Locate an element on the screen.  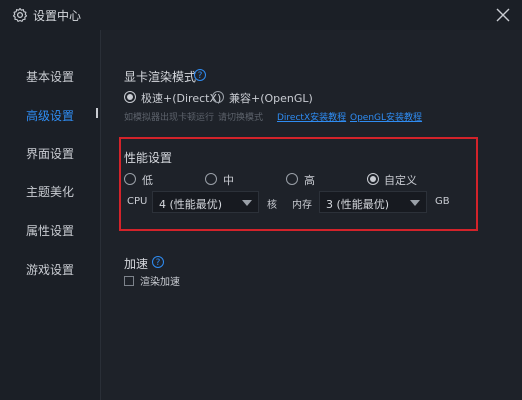
radio-directx-label: 极速+(DirectX) is located at coordinates (181, 98).